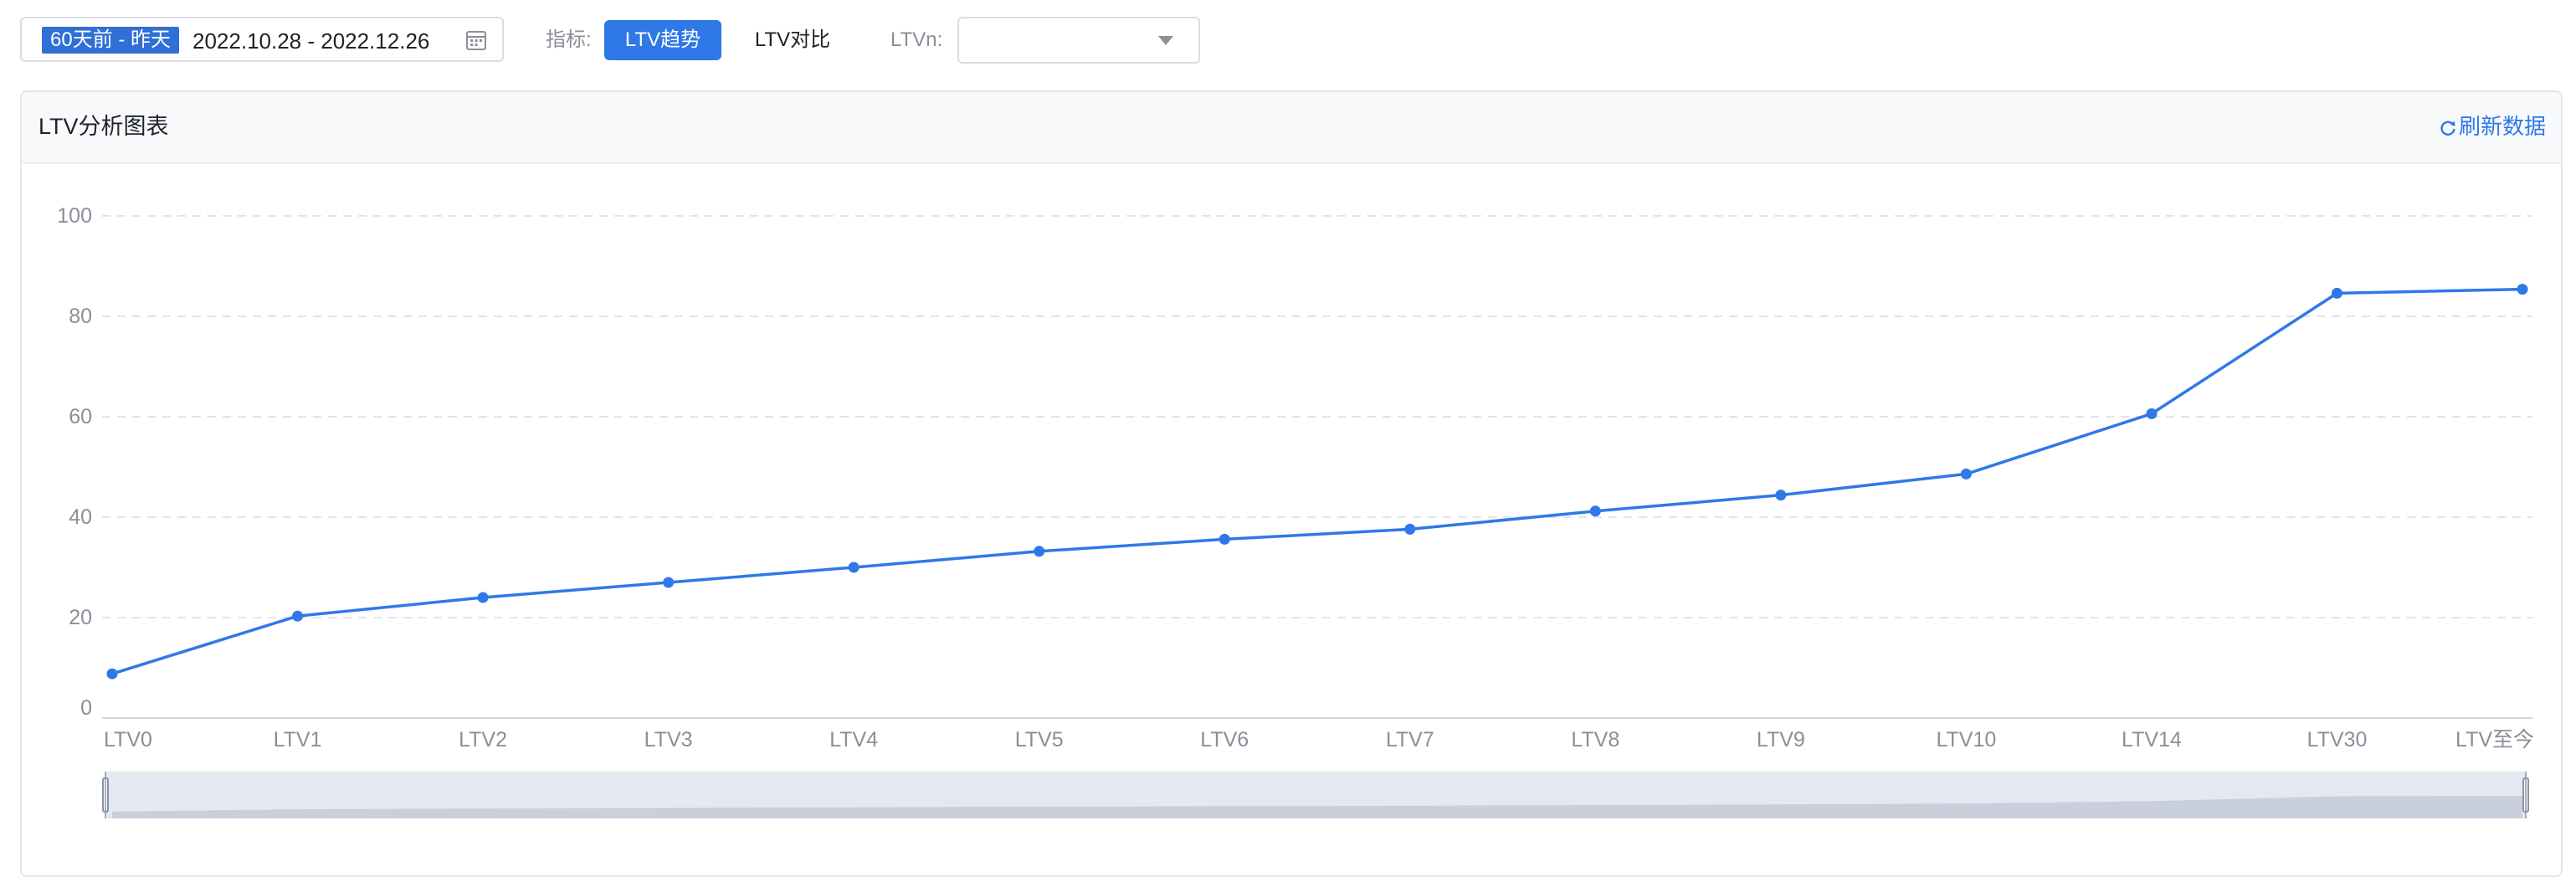  Describe the element at coordinates (80, 517) in the screenshot. I see `y-tick-label: 40` at that location.